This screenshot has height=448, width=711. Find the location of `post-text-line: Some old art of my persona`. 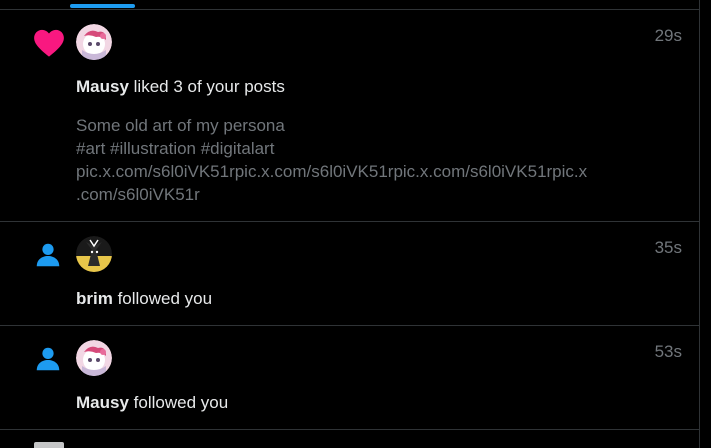

post-text-line: Some old art of my persona is located at coordinates (180, 125).